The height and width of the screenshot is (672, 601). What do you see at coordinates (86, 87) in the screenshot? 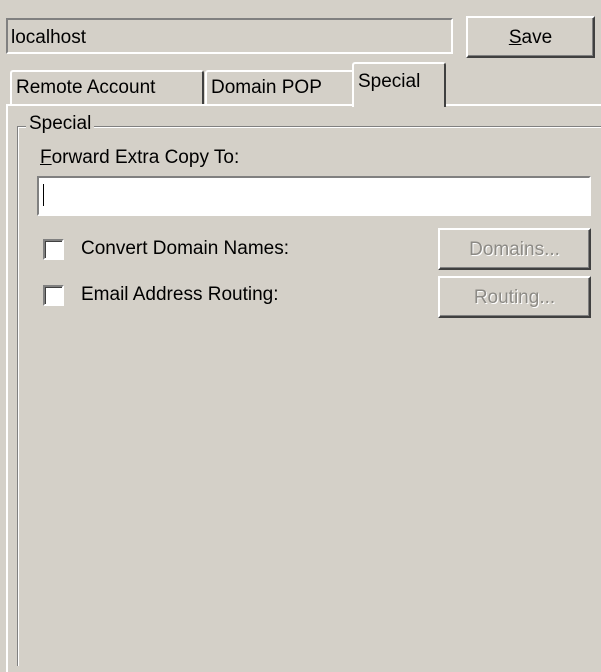
I see `tab-remote-account-label: Remote Account` at bounding box center [86, 87].